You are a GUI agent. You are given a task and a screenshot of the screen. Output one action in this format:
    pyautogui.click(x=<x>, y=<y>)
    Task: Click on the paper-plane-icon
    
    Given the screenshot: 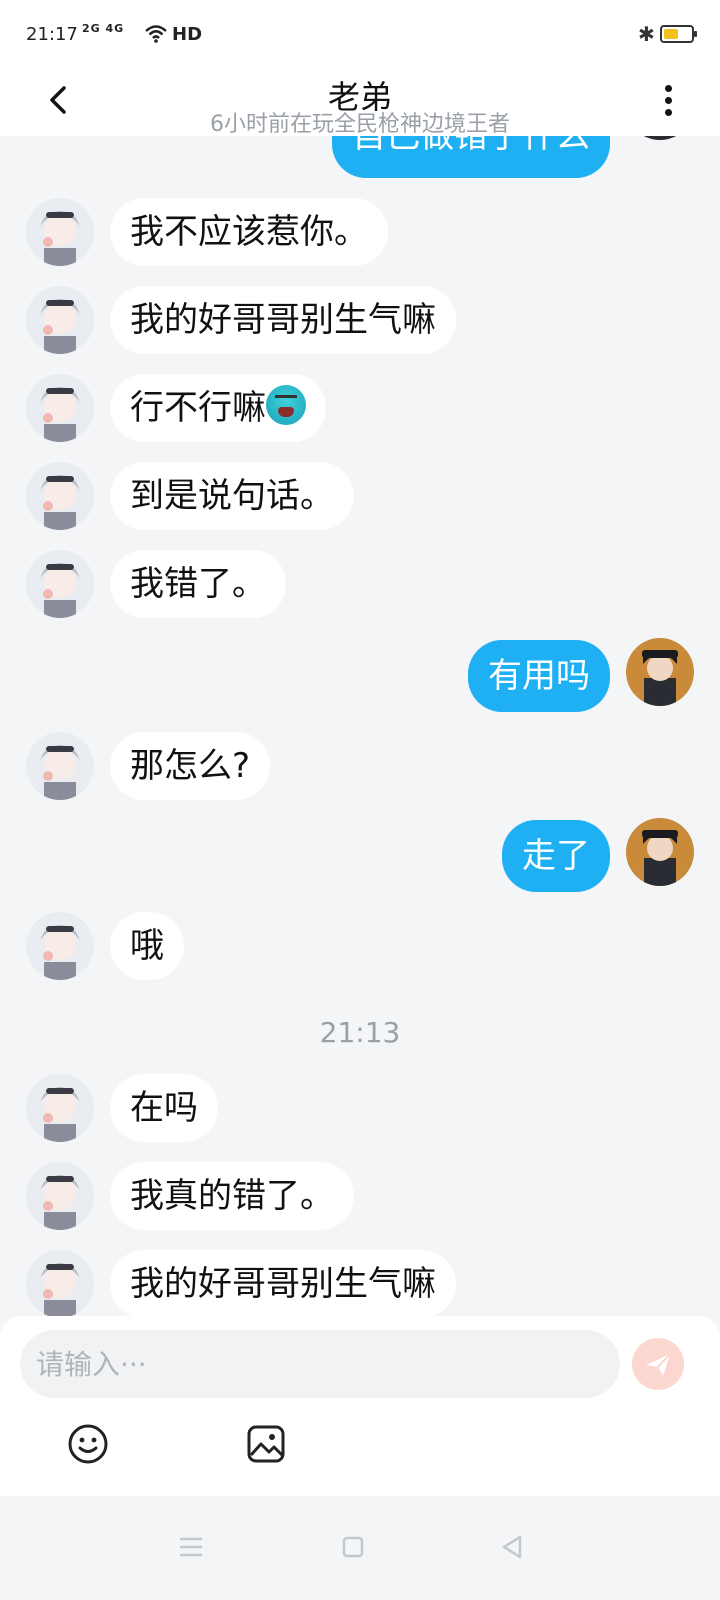 What is the action you would take?
    pyautogui.click(x=658, y=1364)
    